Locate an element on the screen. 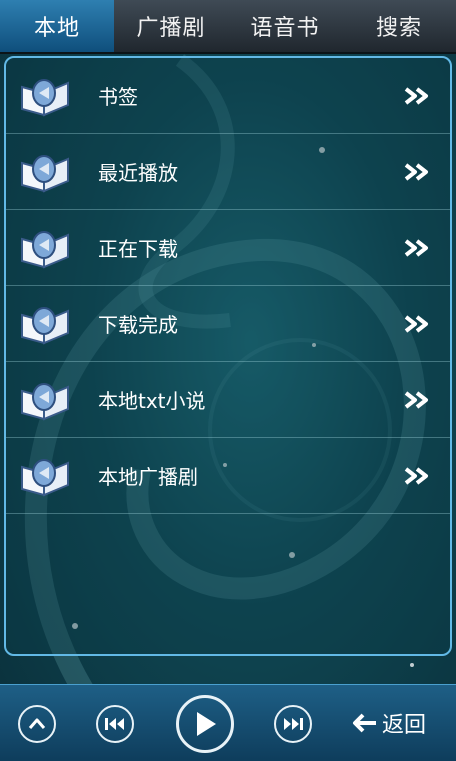  up-icon is located at coordinates (37, 723).